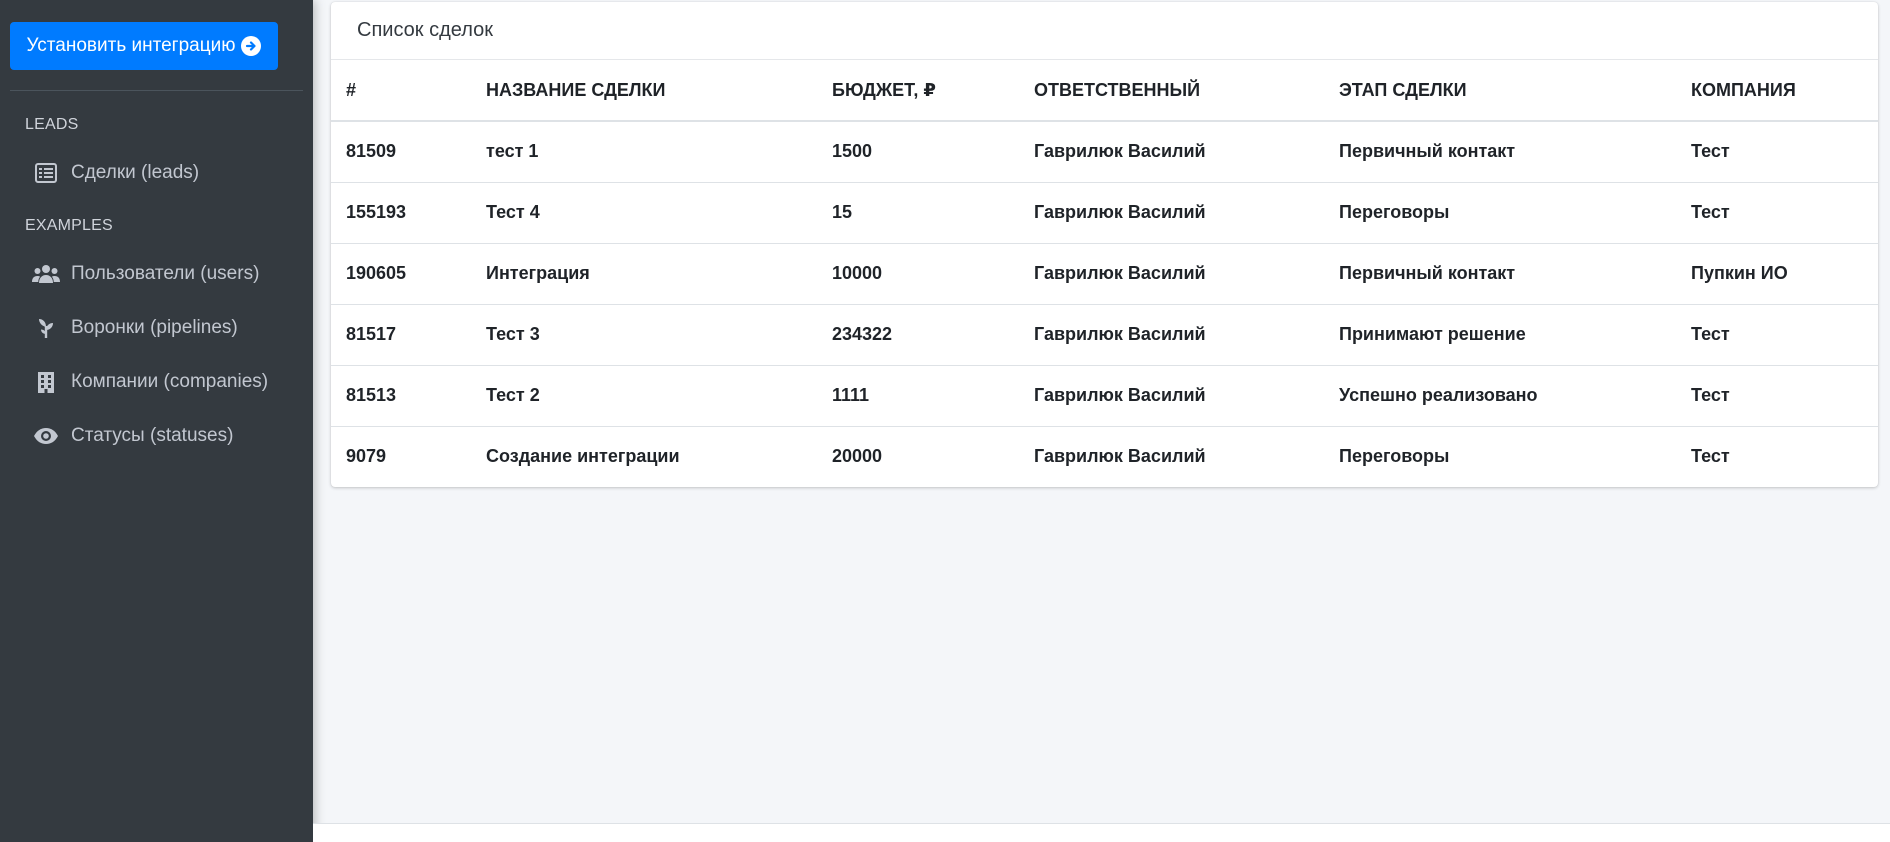 Image resolution: width=1890 pixels, height=842 pixels. Describe the element at coordinates (918, 334) in the screenshot. I see `cell-budget: 234322` at that location.